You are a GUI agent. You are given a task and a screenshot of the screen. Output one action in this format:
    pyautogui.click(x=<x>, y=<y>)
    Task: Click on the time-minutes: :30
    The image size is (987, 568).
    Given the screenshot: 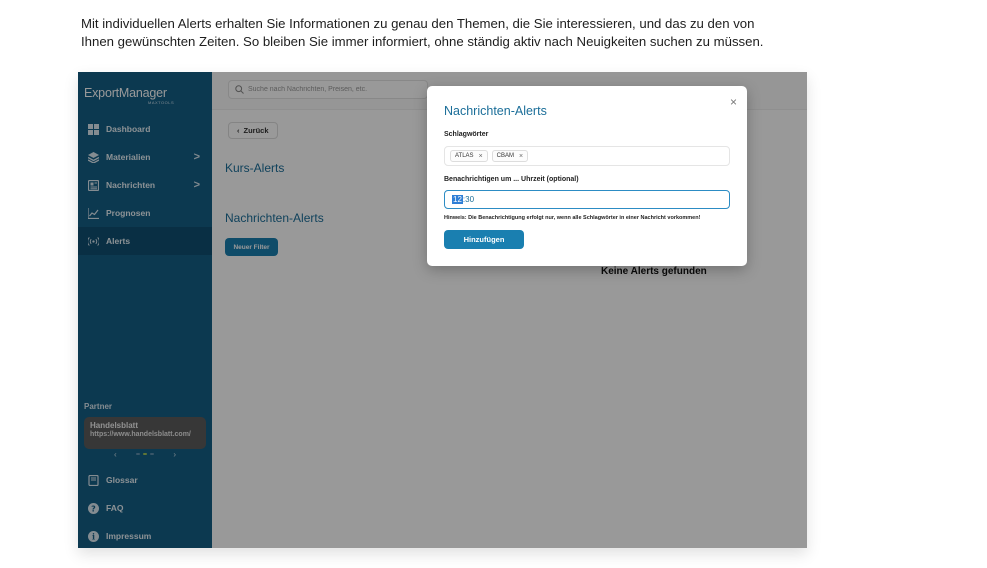 What is the action you would take?
    pyautogui.click(x=468, y=199)
    